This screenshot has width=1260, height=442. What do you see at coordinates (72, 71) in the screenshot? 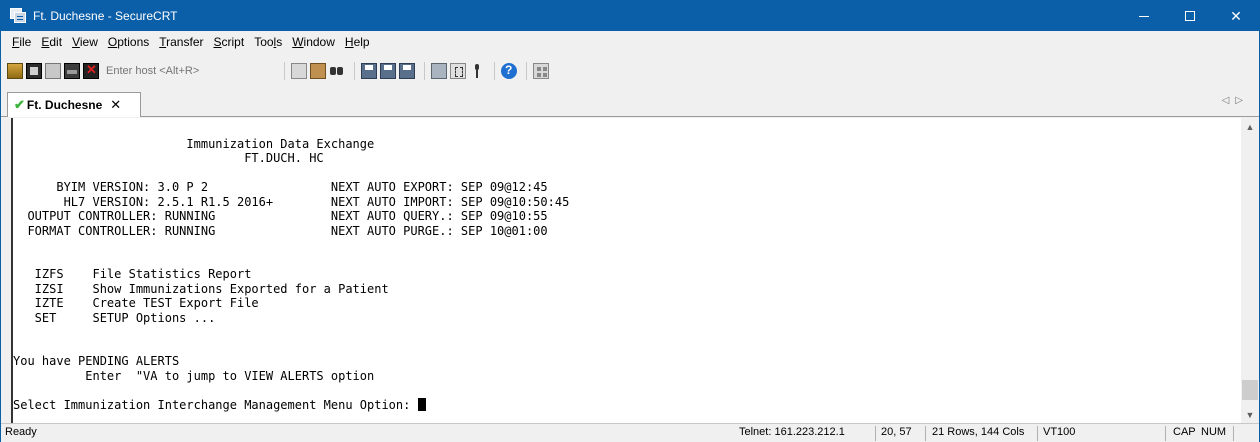
I see `reconnect-icon` at bounding box center [72, 71].